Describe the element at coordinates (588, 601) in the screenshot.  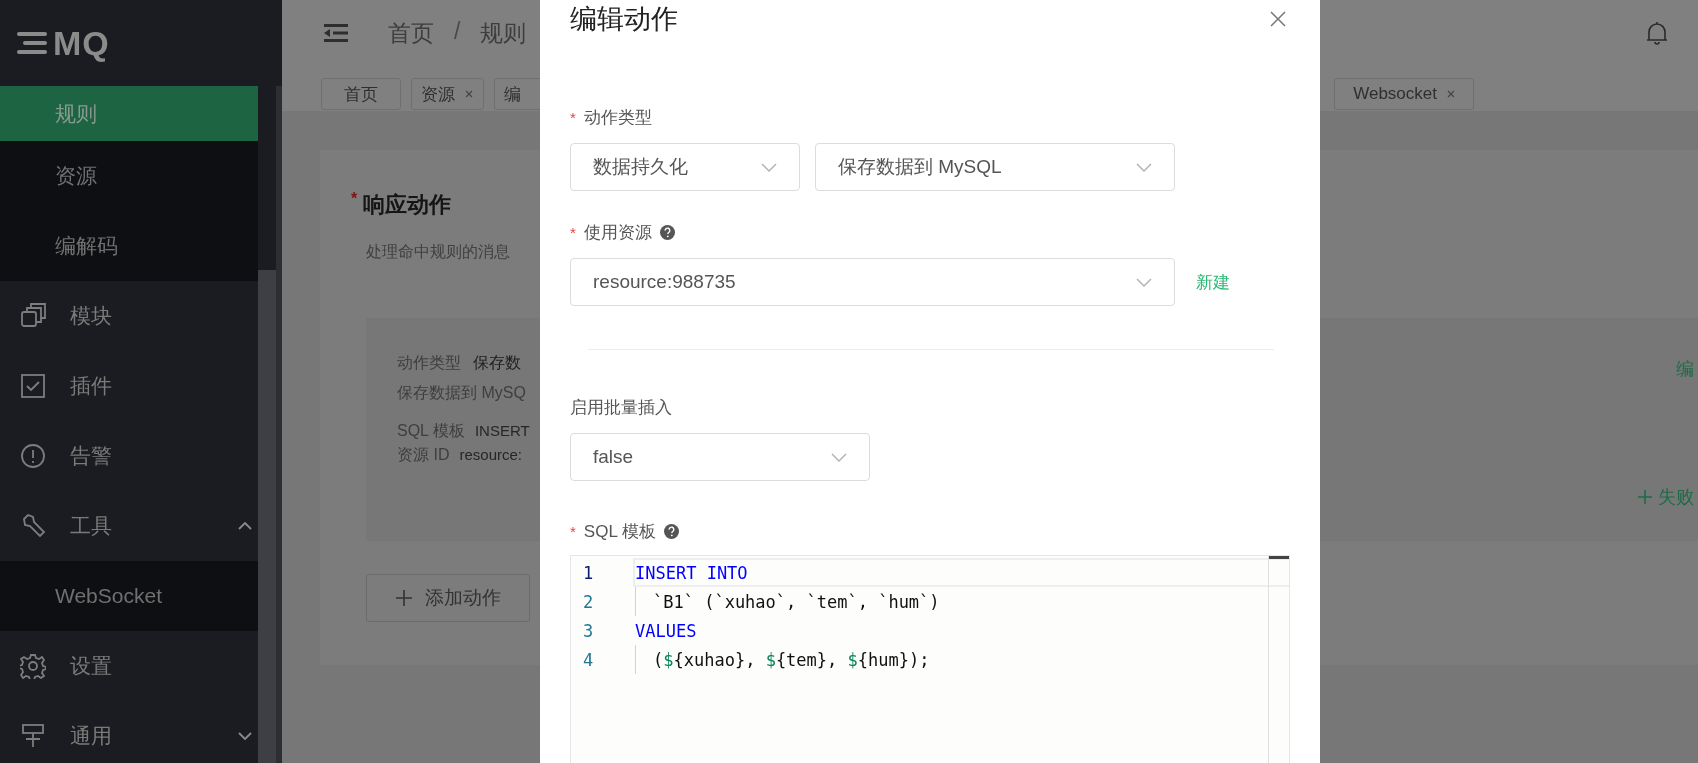
I see `line-number: 2` at that location.